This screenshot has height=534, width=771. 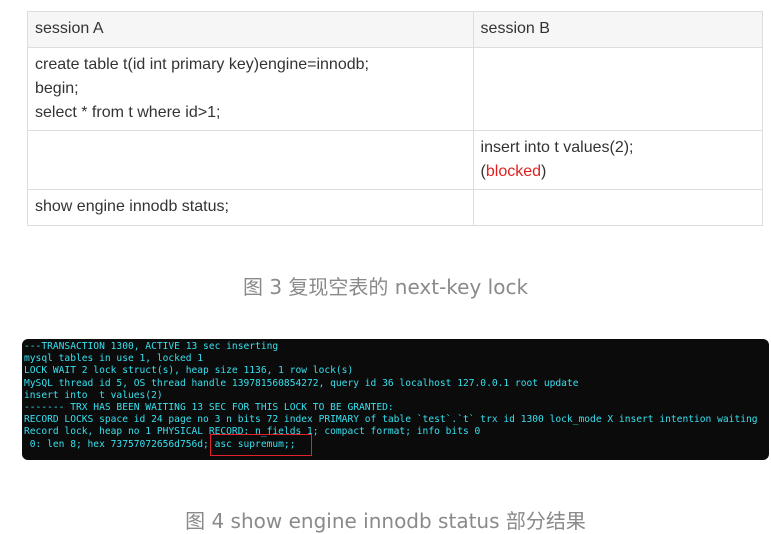 What do you see at coordinates (128, 112) in the screenshot?
I see `sql-line: select * from t where id>1;` at bounding box center [128, 112].